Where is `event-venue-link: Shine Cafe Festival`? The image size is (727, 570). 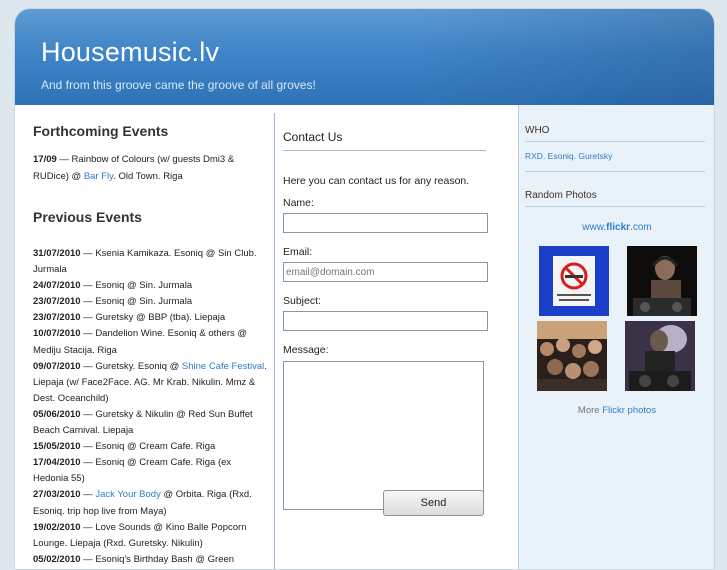
event-venue-link: Shine Cafe Festival is located at coordinates (223, 366).